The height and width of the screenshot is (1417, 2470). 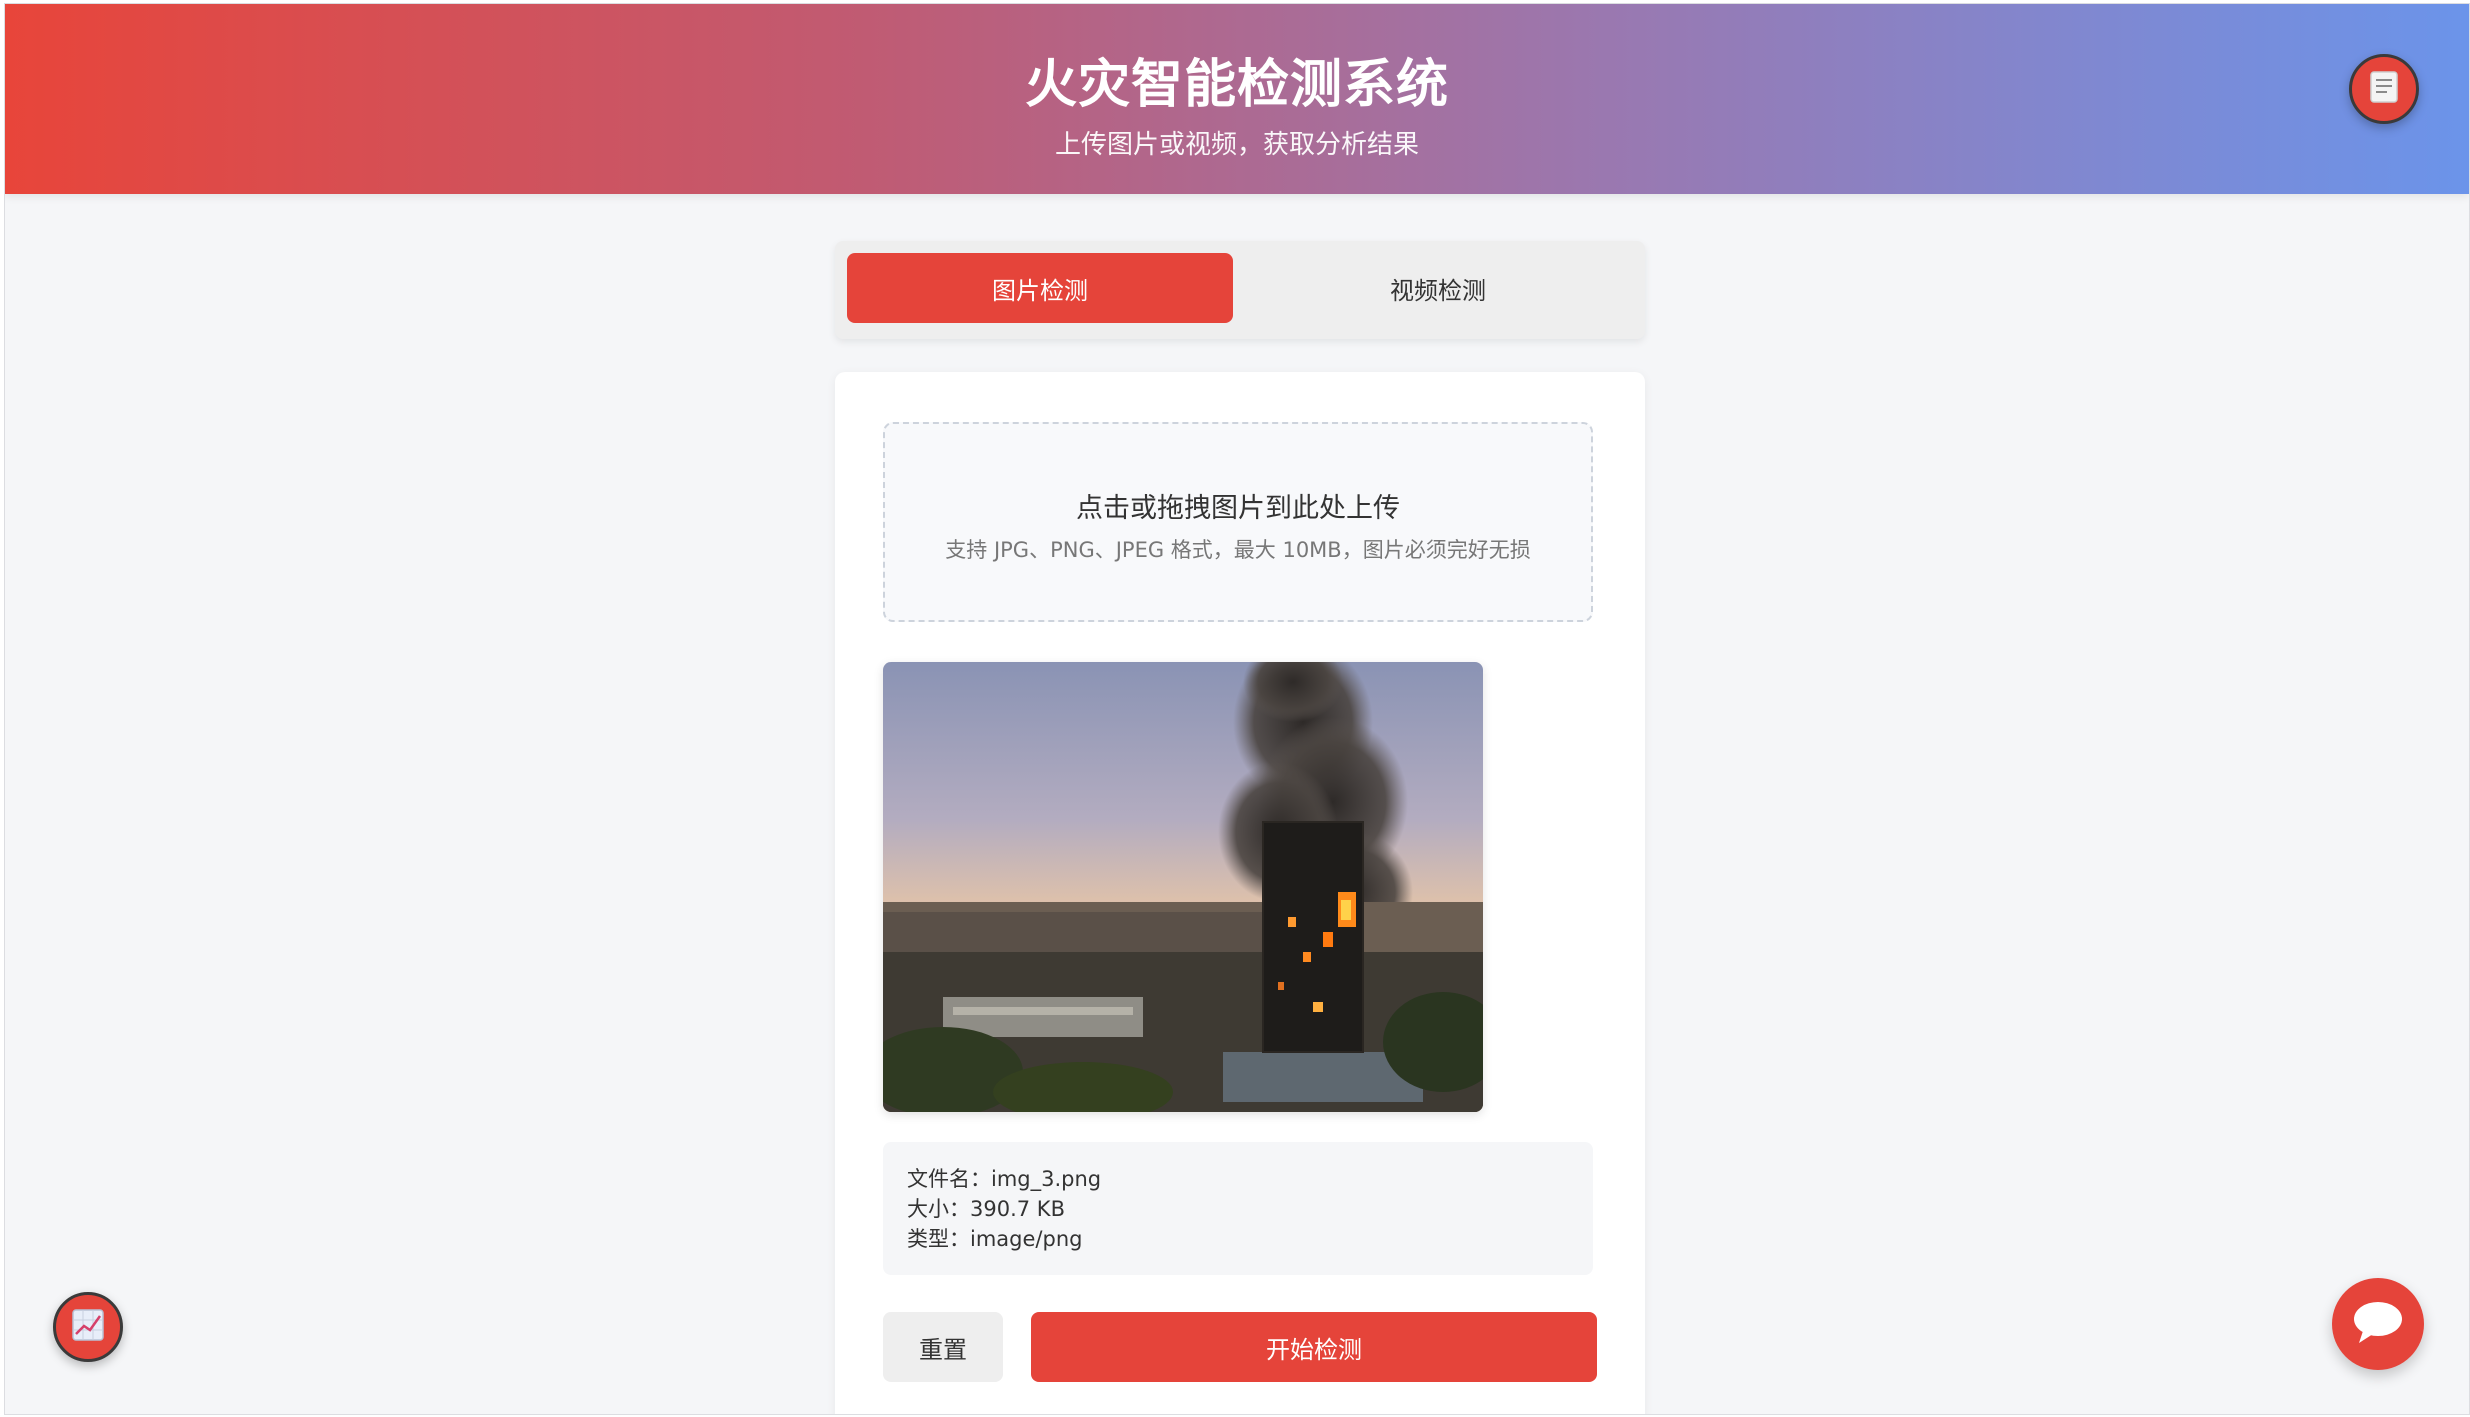 I want to click on chart-icon, so click(x=88, y=1327).